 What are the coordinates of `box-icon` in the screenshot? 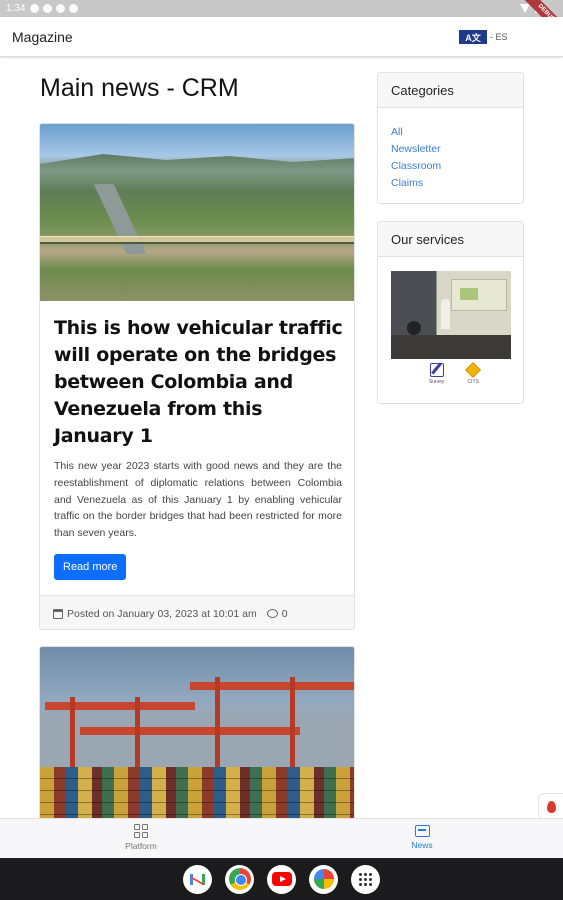 It's located at (473, 370).